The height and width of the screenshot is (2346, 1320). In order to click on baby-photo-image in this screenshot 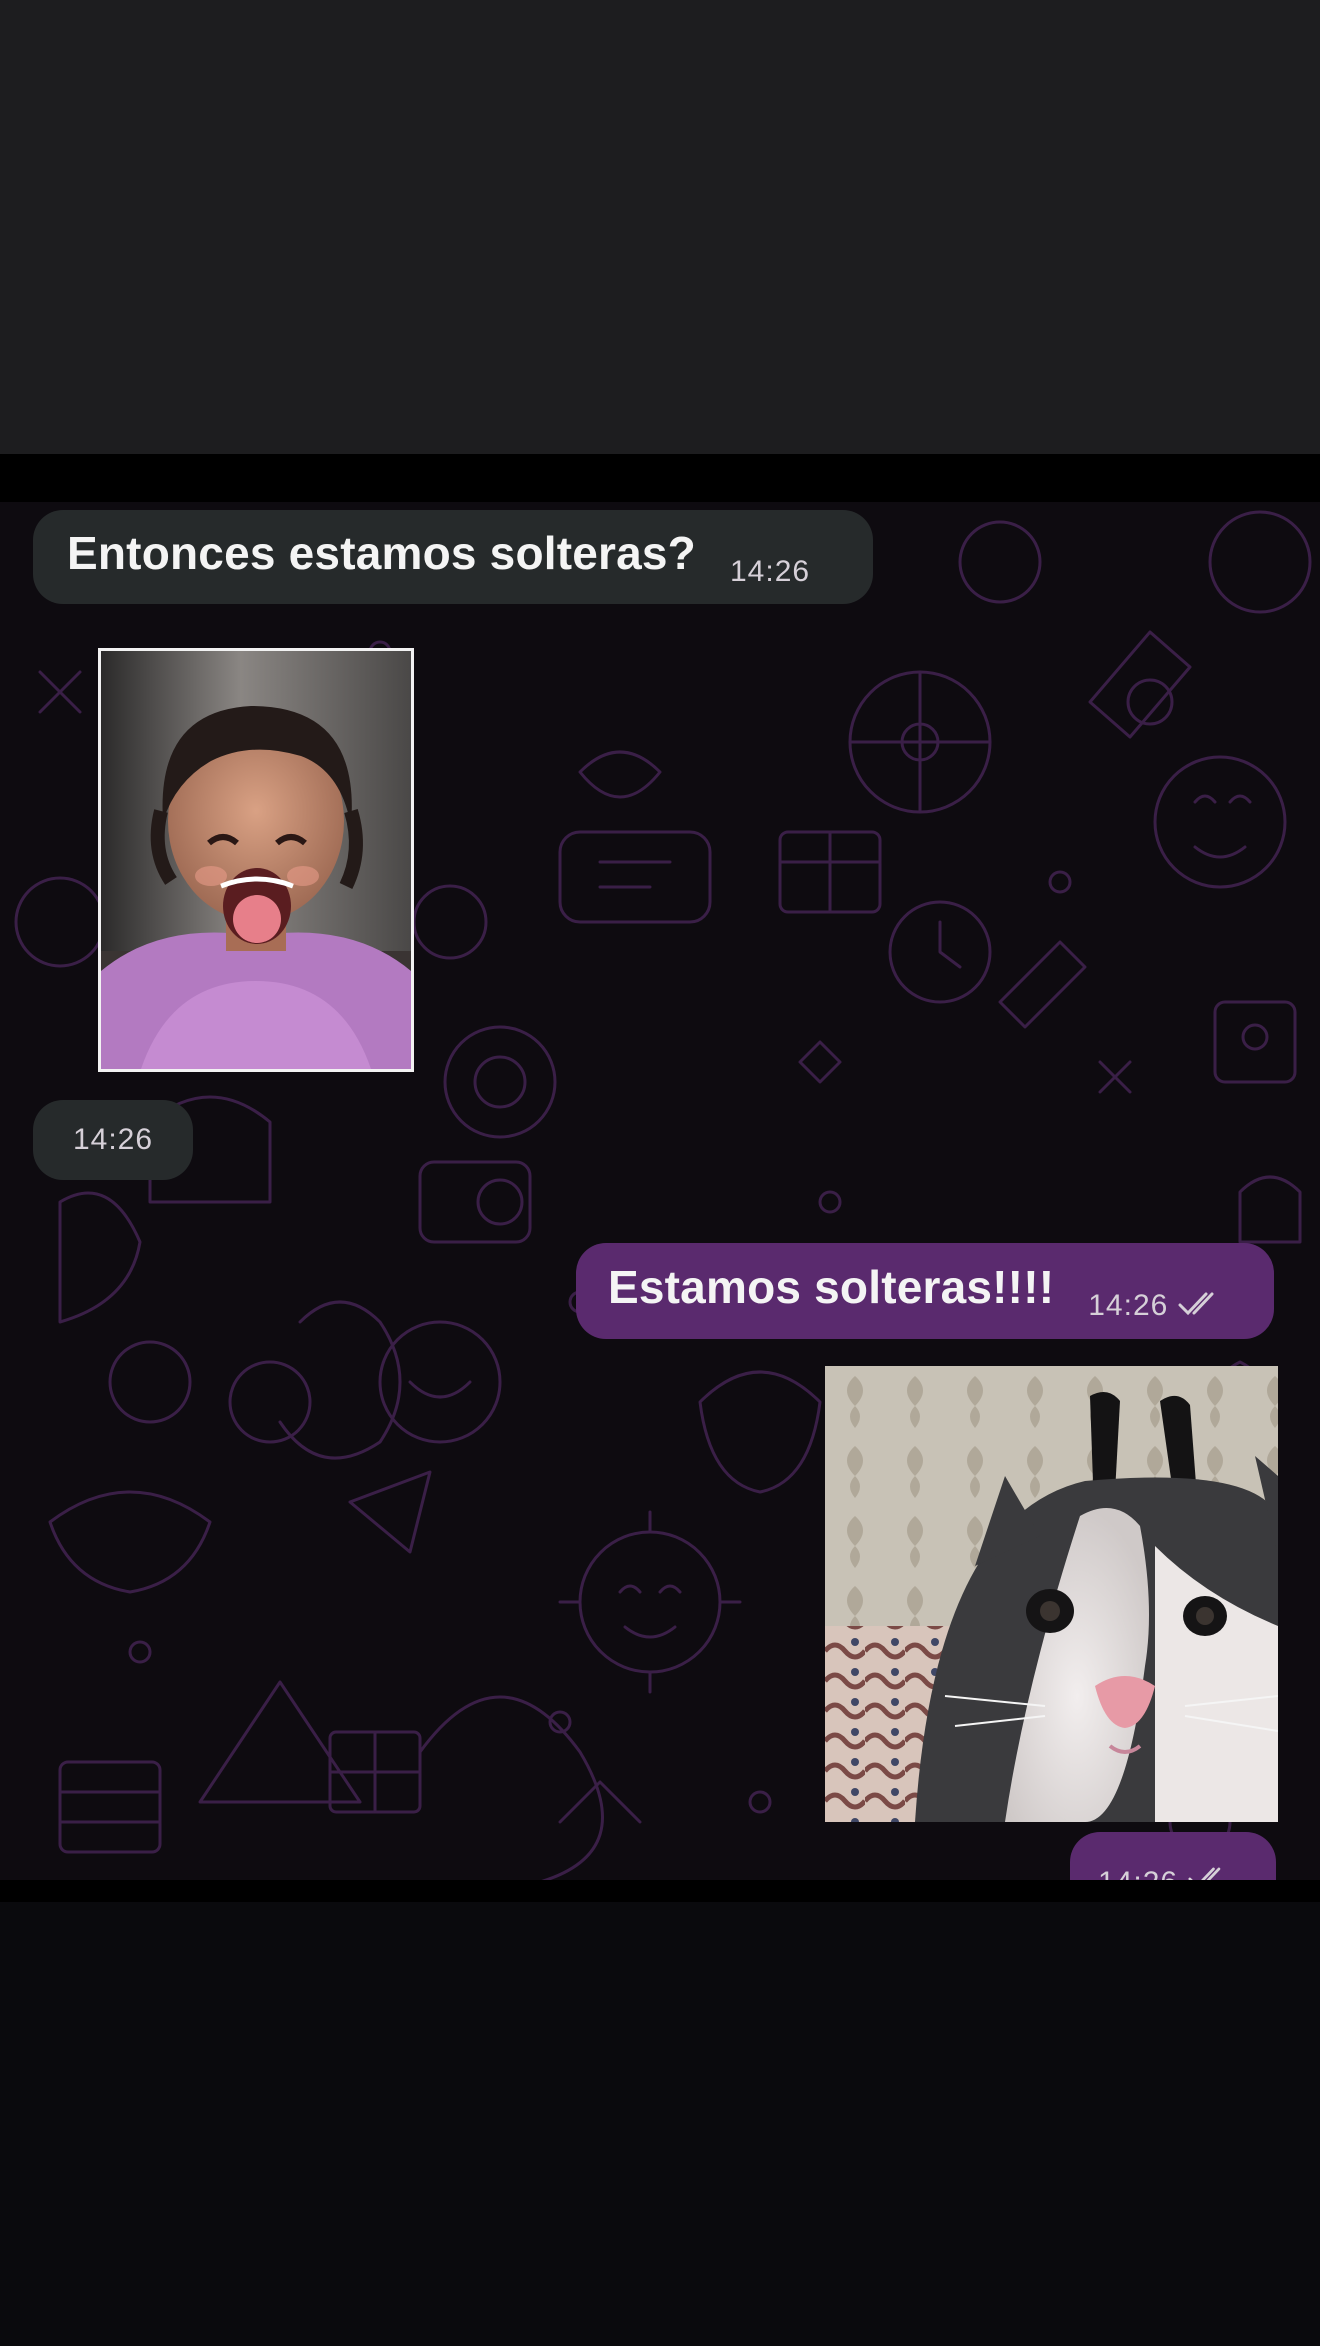, I will do `click(256, 860)`.